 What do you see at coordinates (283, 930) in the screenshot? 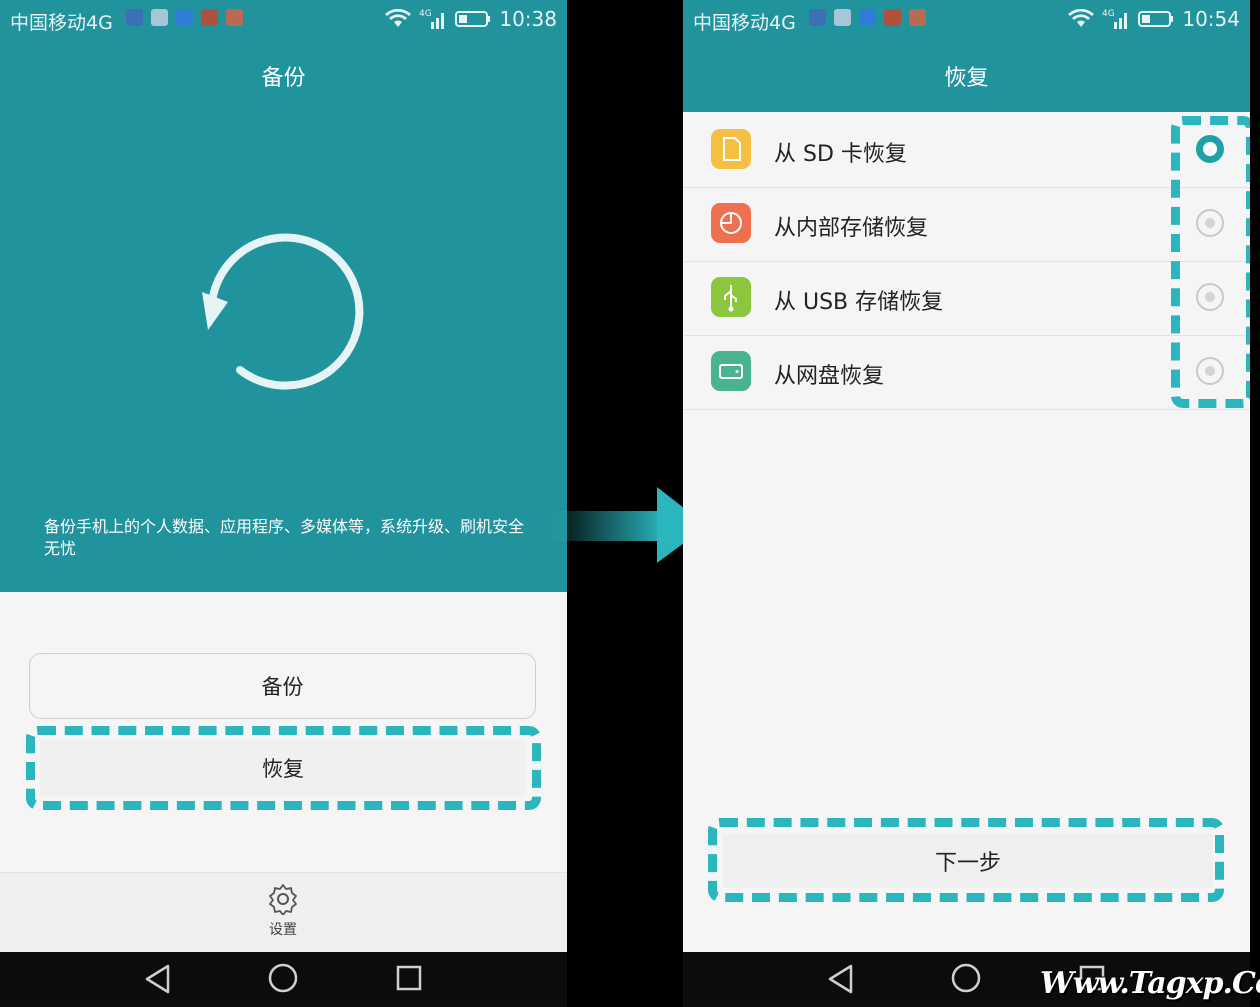
I see `settings-label: 设置` at bounding box center [283, 930].